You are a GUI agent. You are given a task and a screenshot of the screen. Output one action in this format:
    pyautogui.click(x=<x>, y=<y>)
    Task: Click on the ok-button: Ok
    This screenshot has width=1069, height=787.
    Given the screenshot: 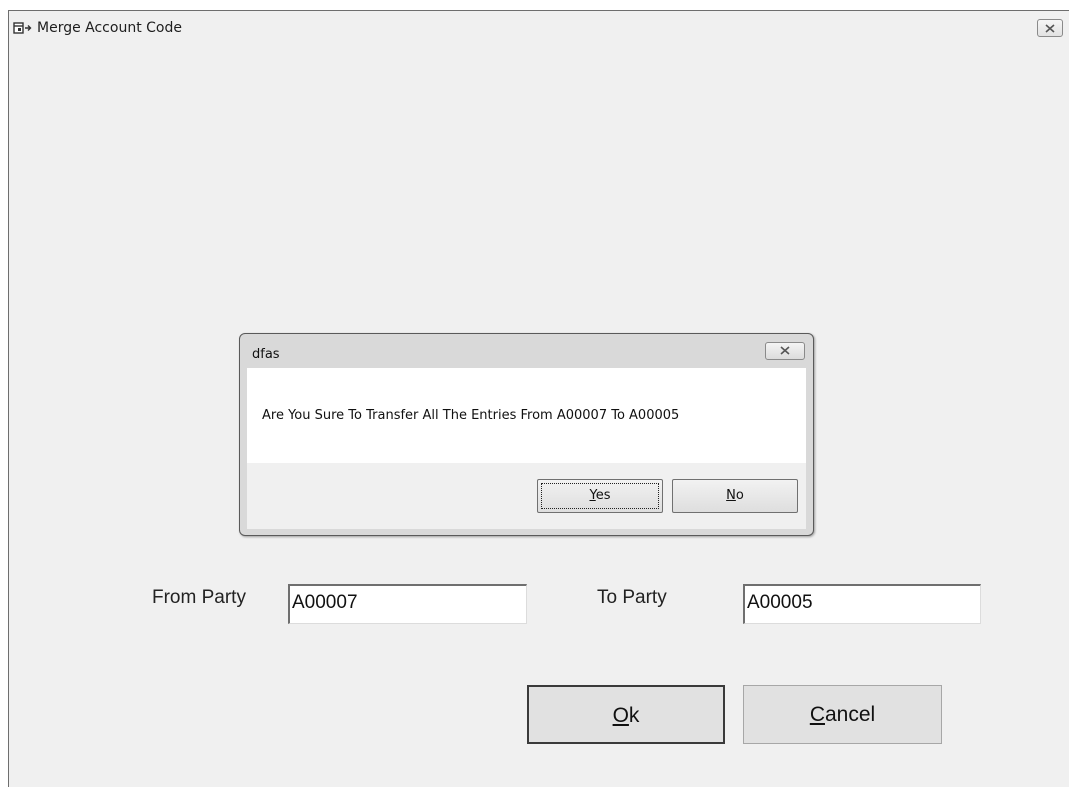 What is the action you would take?
    pyautogui.click(x=626, y=714)
    